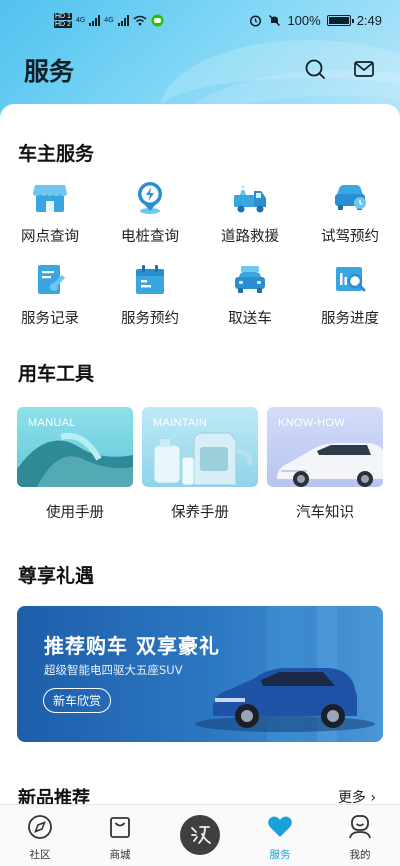 This screenshot has width=400, height=866. Describe the element at coordinates (250, 319) in the screenshot. I see `service-label: 取送车` at that location.